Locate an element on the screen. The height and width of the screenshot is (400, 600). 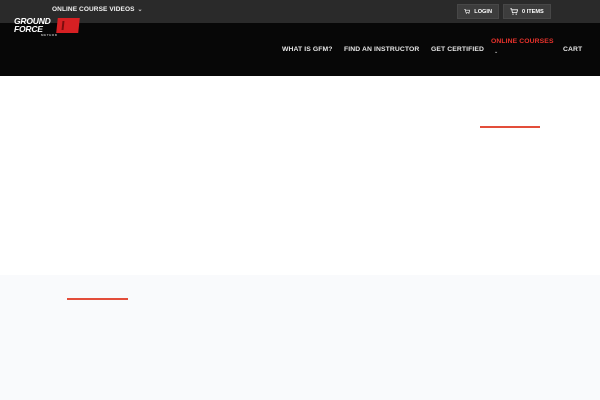
top-bar: ONLINE COURSE VIDEOS ⌄ LOGIN 0 ITEMS is located at coordinates (300, 11).